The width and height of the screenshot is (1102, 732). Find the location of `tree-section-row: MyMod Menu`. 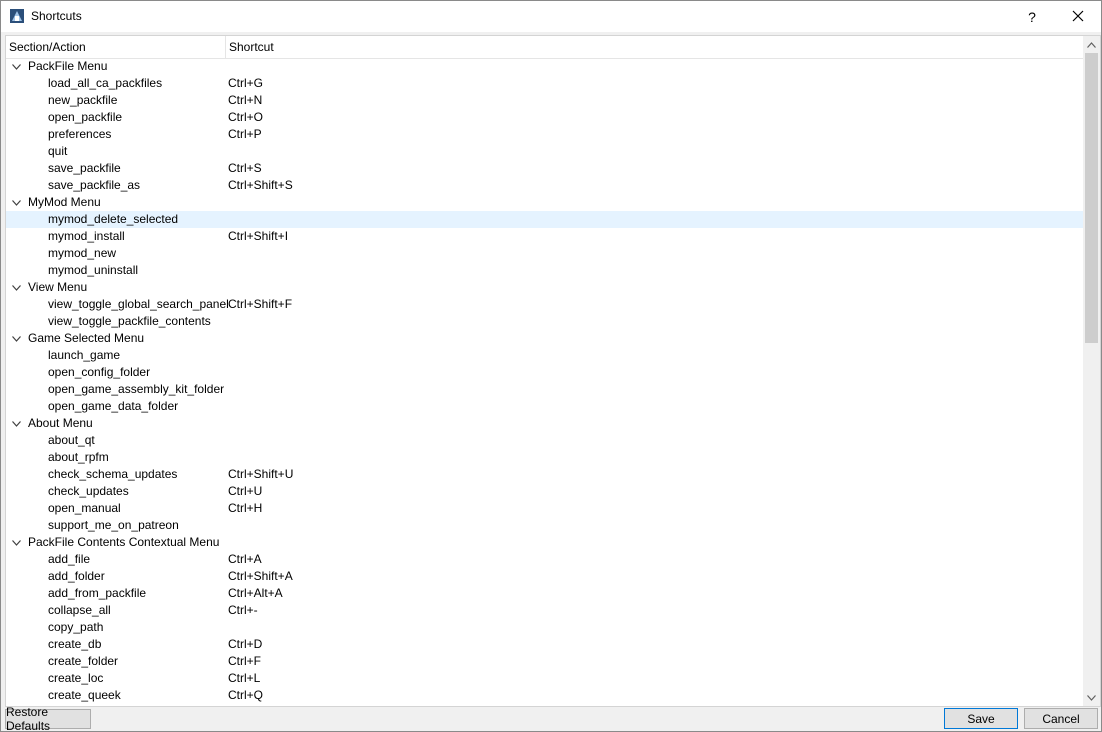

tree-section-row: MyMod Menu is located at coordinates (544, 202).